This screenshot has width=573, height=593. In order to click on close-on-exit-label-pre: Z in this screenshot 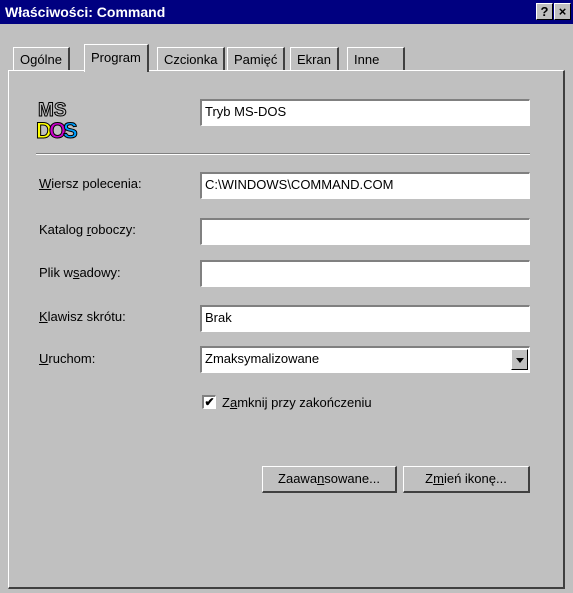, I will do `click(226, 402)`.